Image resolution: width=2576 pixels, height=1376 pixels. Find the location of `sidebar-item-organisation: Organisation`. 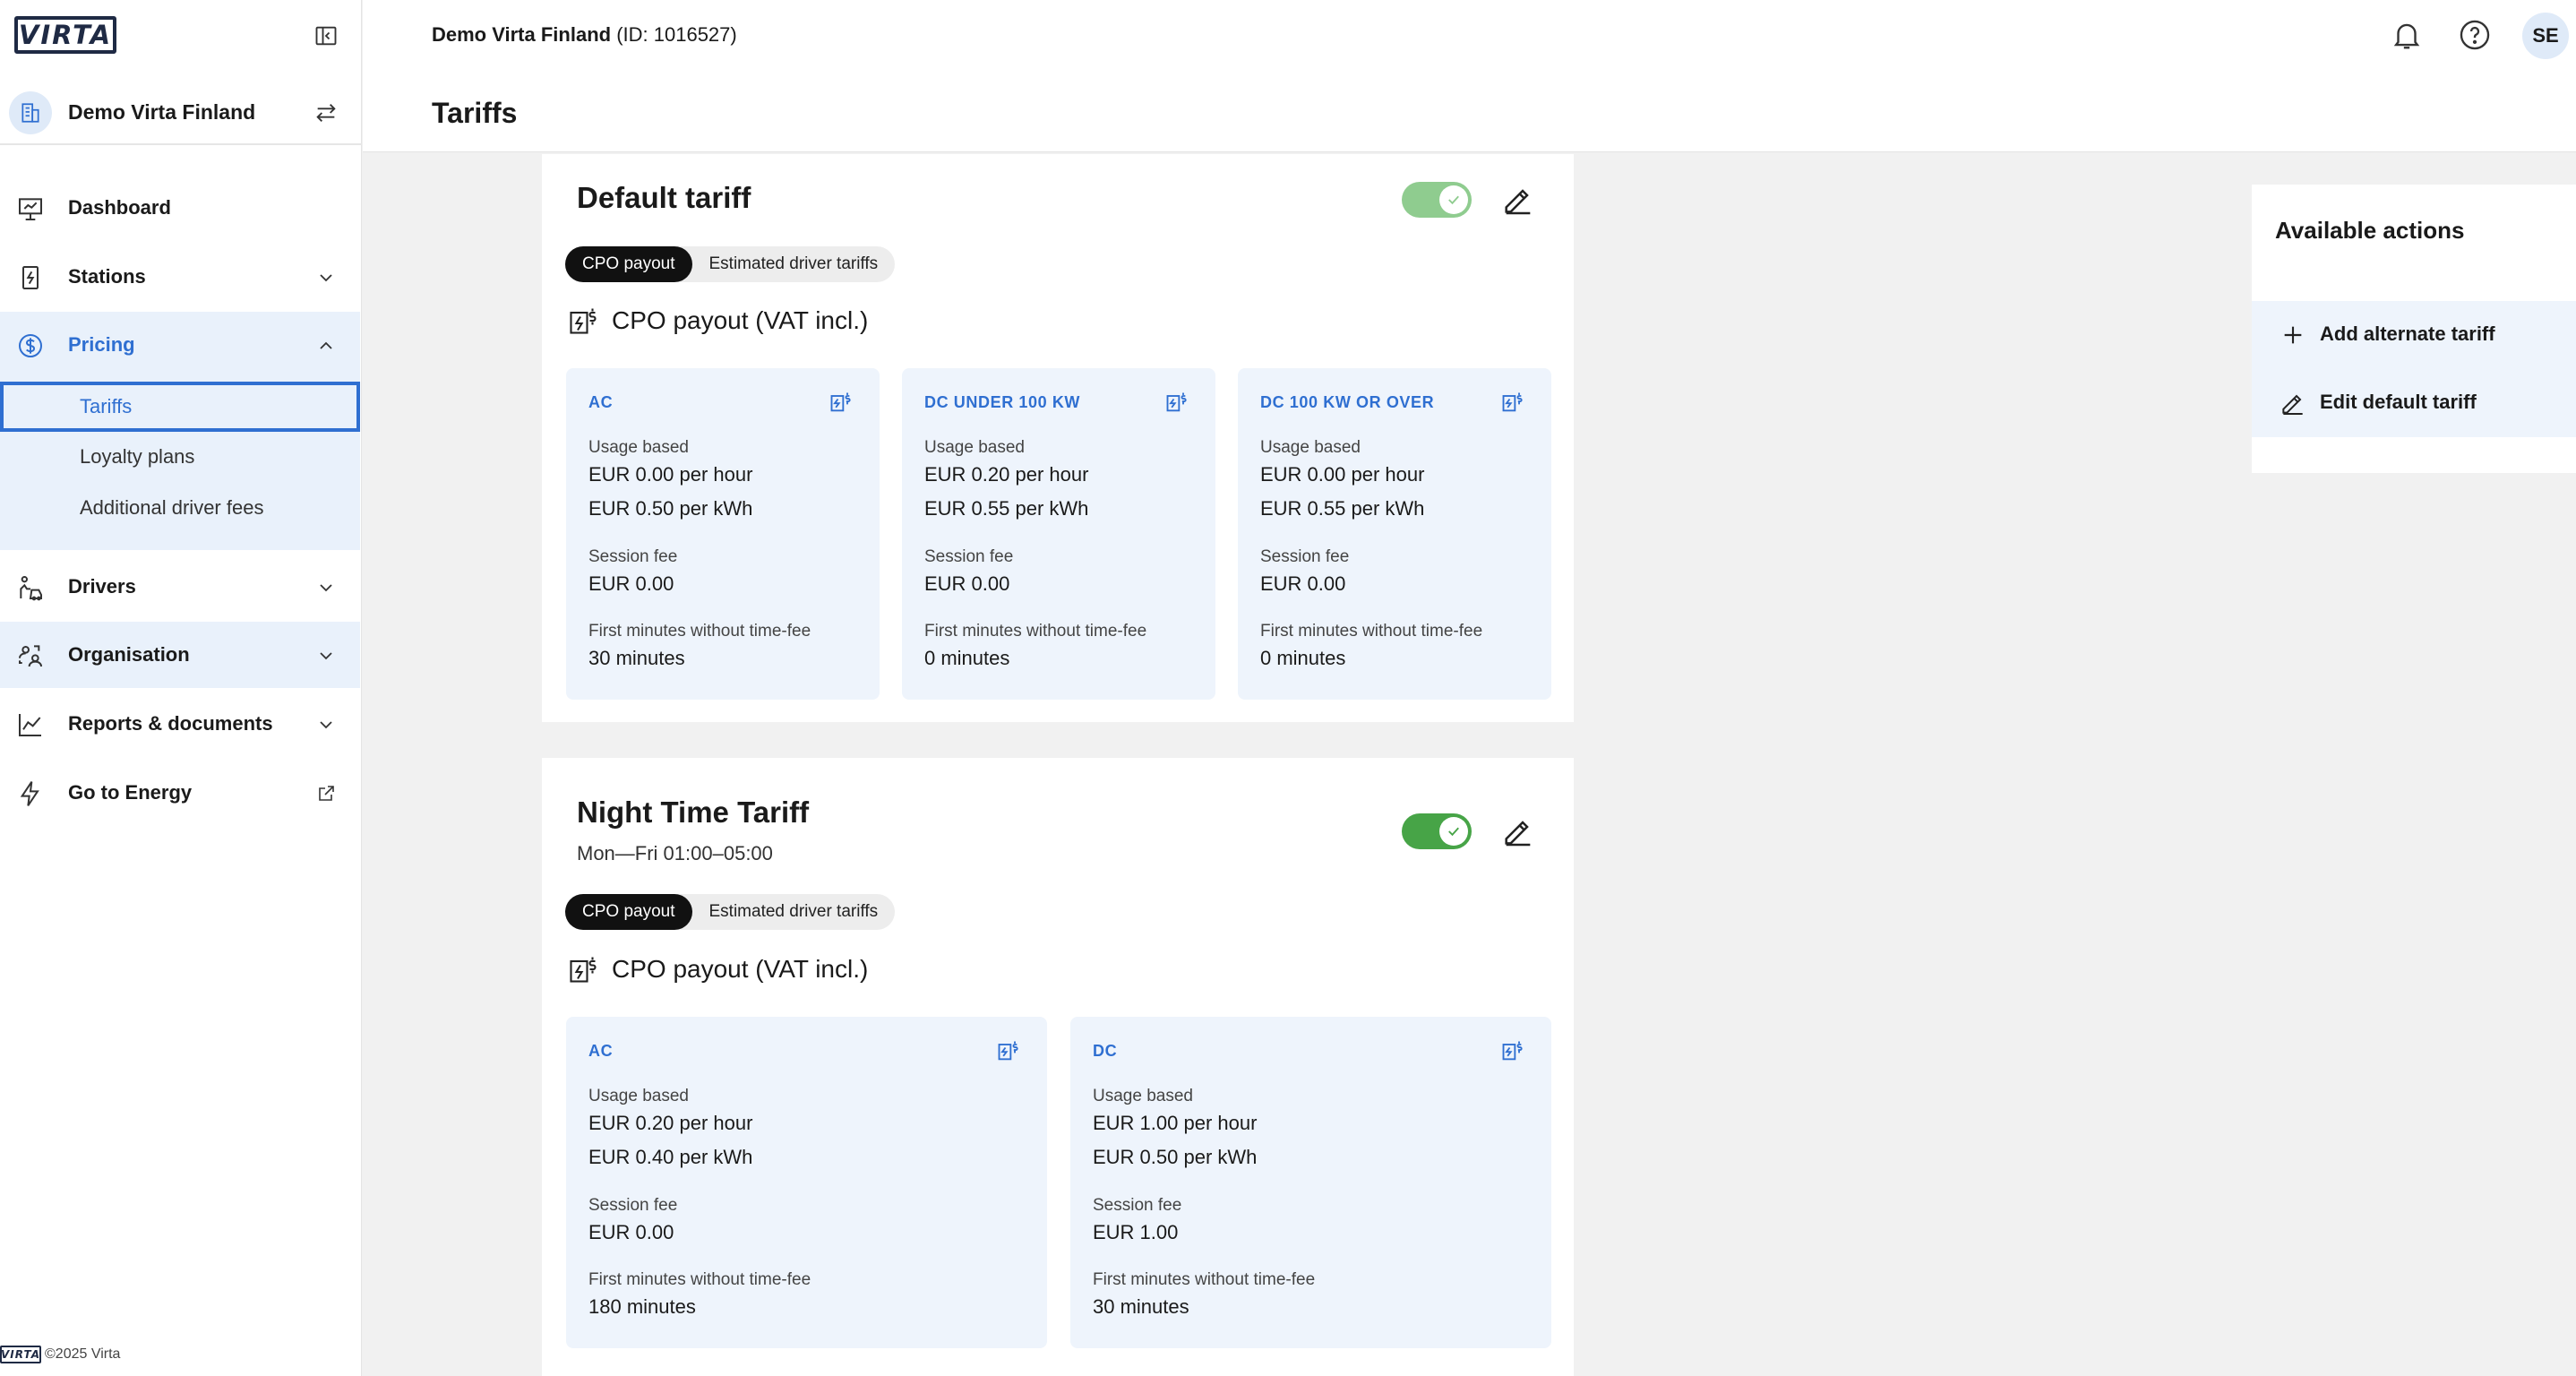

sidebar-item-organisation: Organisation is located at coordinates (180, 655).